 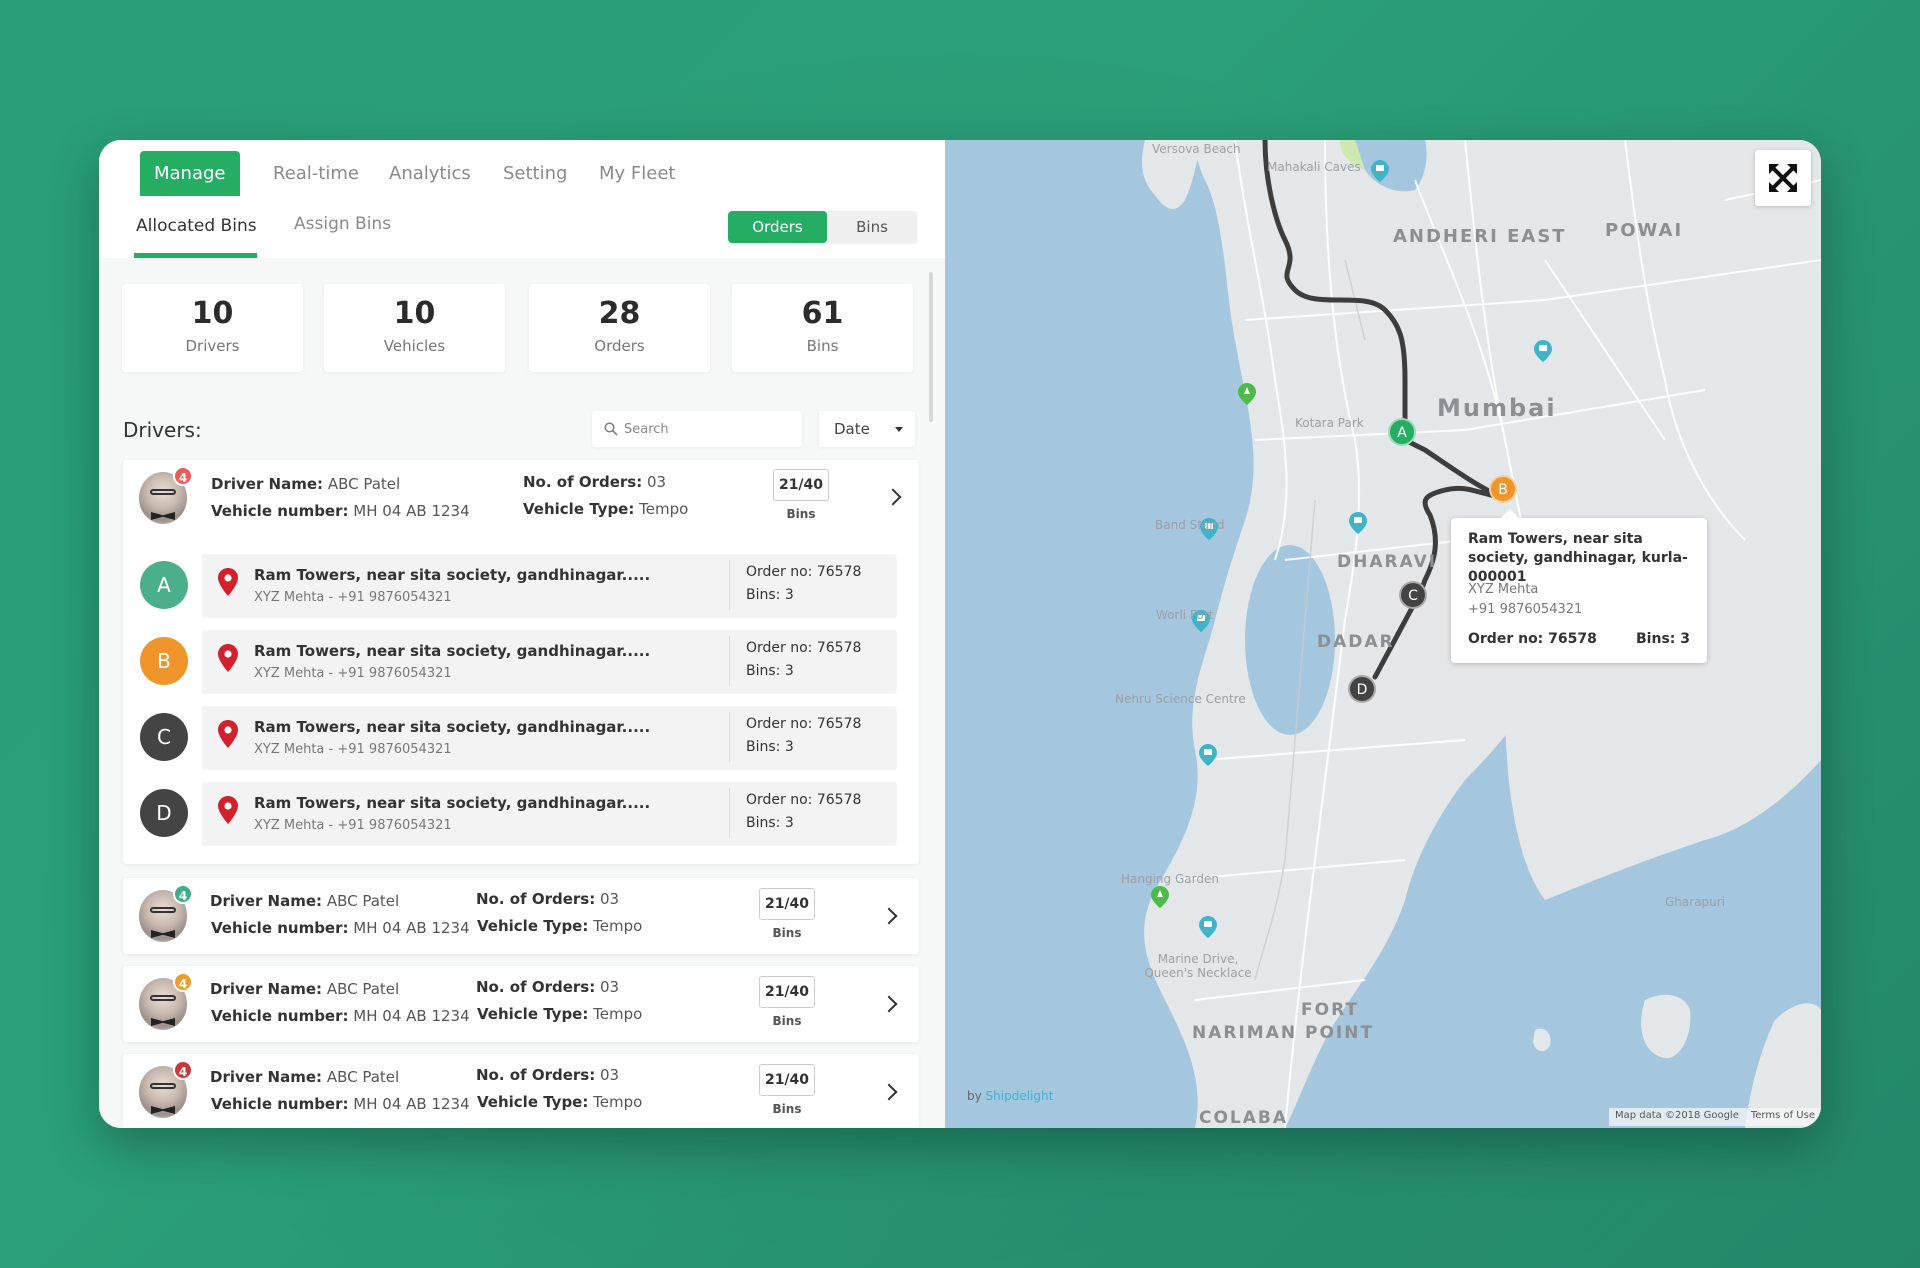 I want to click on map-attribution: Map data ©2018 Google Terms of Use, so click(x=1714, y=1117).